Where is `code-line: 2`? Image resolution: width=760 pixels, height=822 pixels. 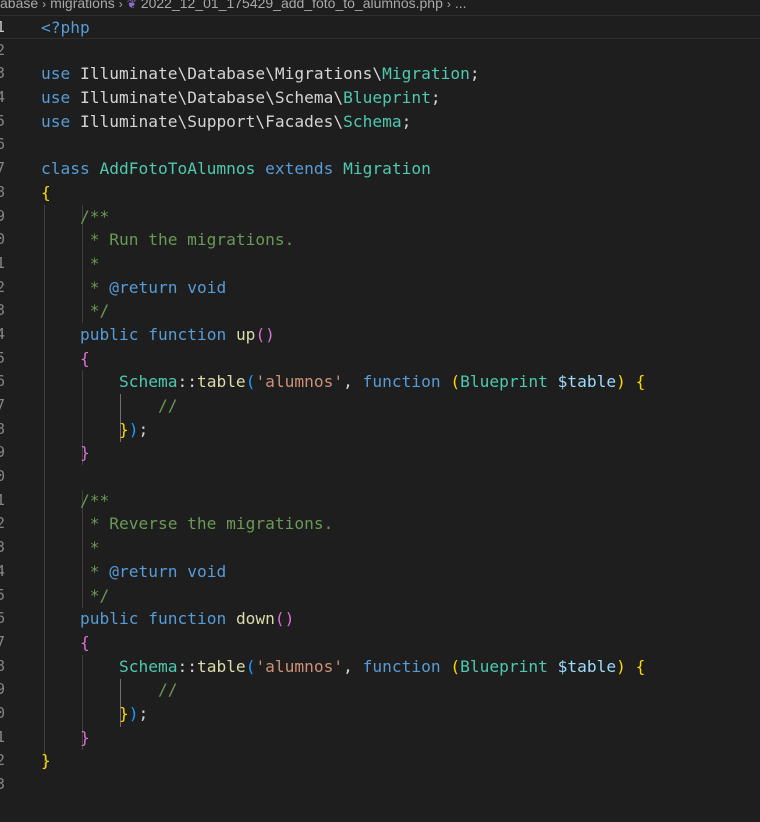
code-line: 2 is located at coordinates (380, 51).